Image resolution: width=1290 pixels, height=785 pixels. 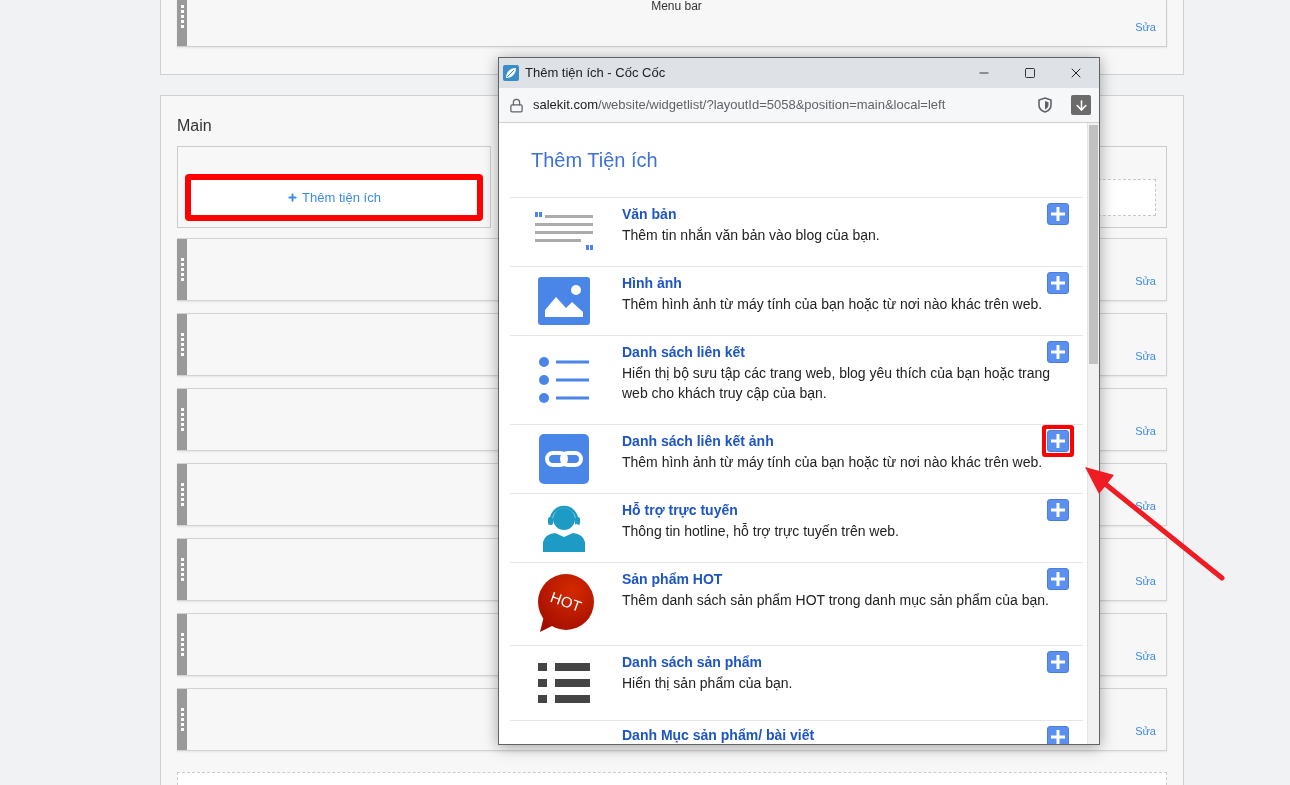 What do you see at coordinates (564, 380) in the screenshot?
I see `bullet-list-icon` at bounding box center [564, 380].